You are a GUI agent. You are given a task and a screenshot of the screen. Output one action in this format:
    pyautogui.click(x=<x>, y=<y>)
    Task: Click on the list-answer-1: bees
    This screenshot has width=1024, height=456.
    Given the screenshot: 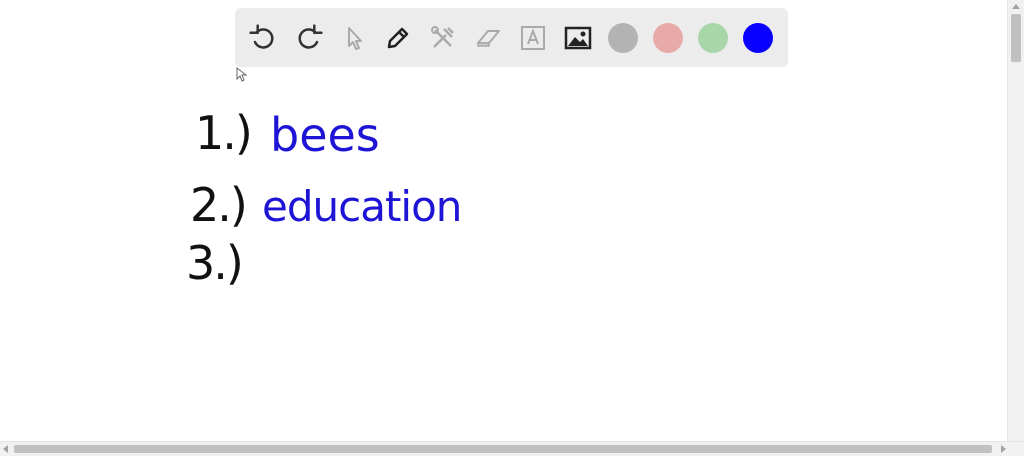 What is the action you would take?
    pyautogui.click(x=325, y=135)
    